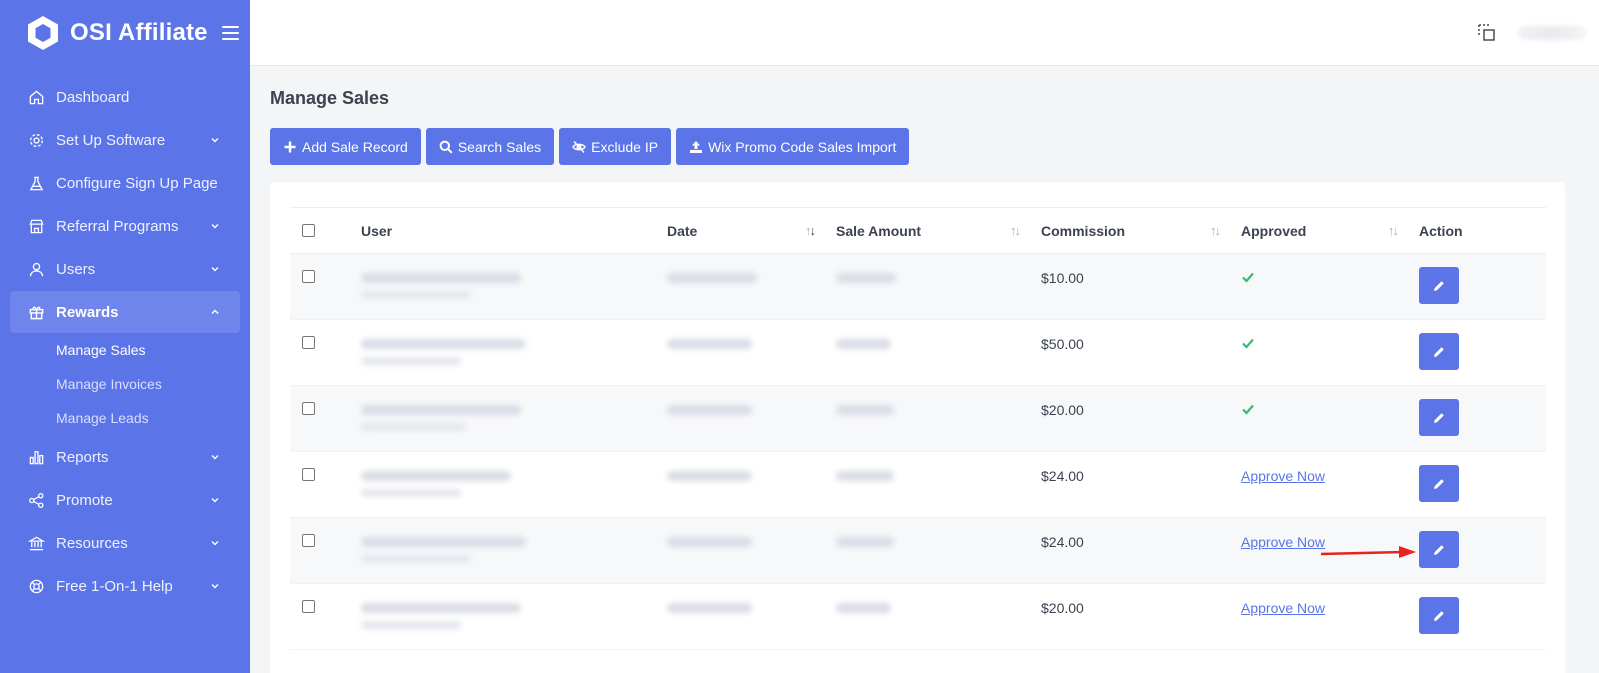  What do you see at coordinates (1368, 552) in the screenshot?
I see `annotation-arrow-icon` at bounding box center [1368, 552].